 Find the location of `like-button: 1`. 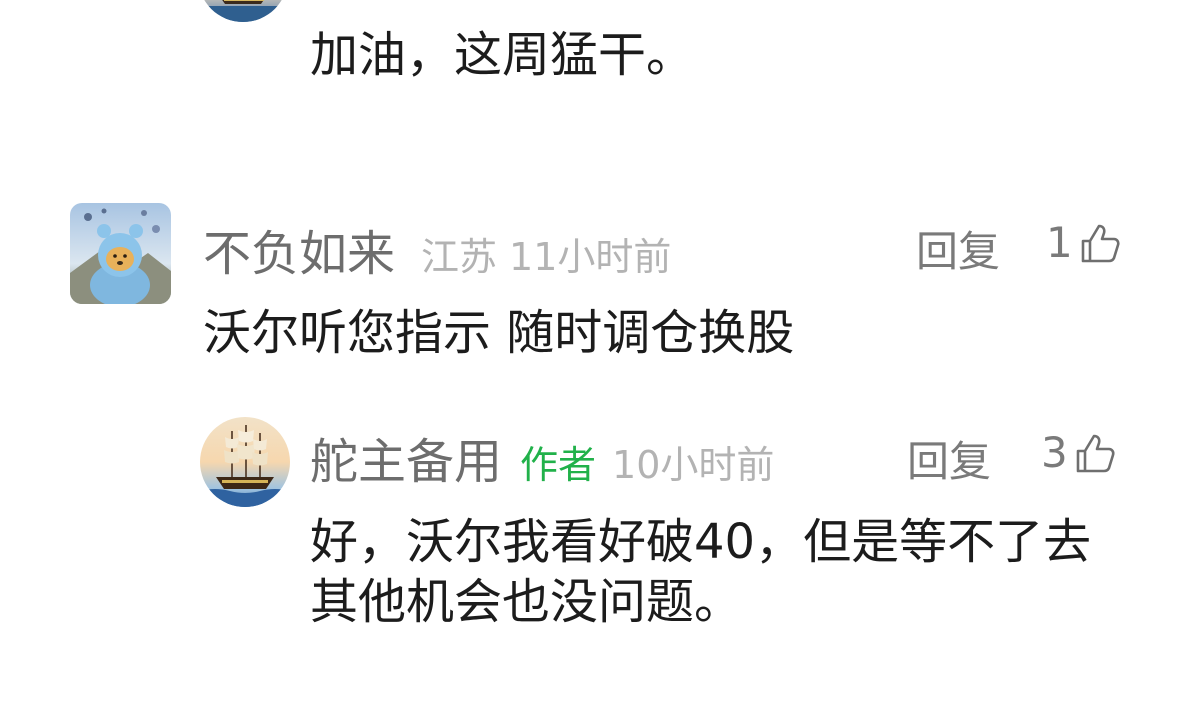

like-button: 1 is located at coordinates (1083, 242).